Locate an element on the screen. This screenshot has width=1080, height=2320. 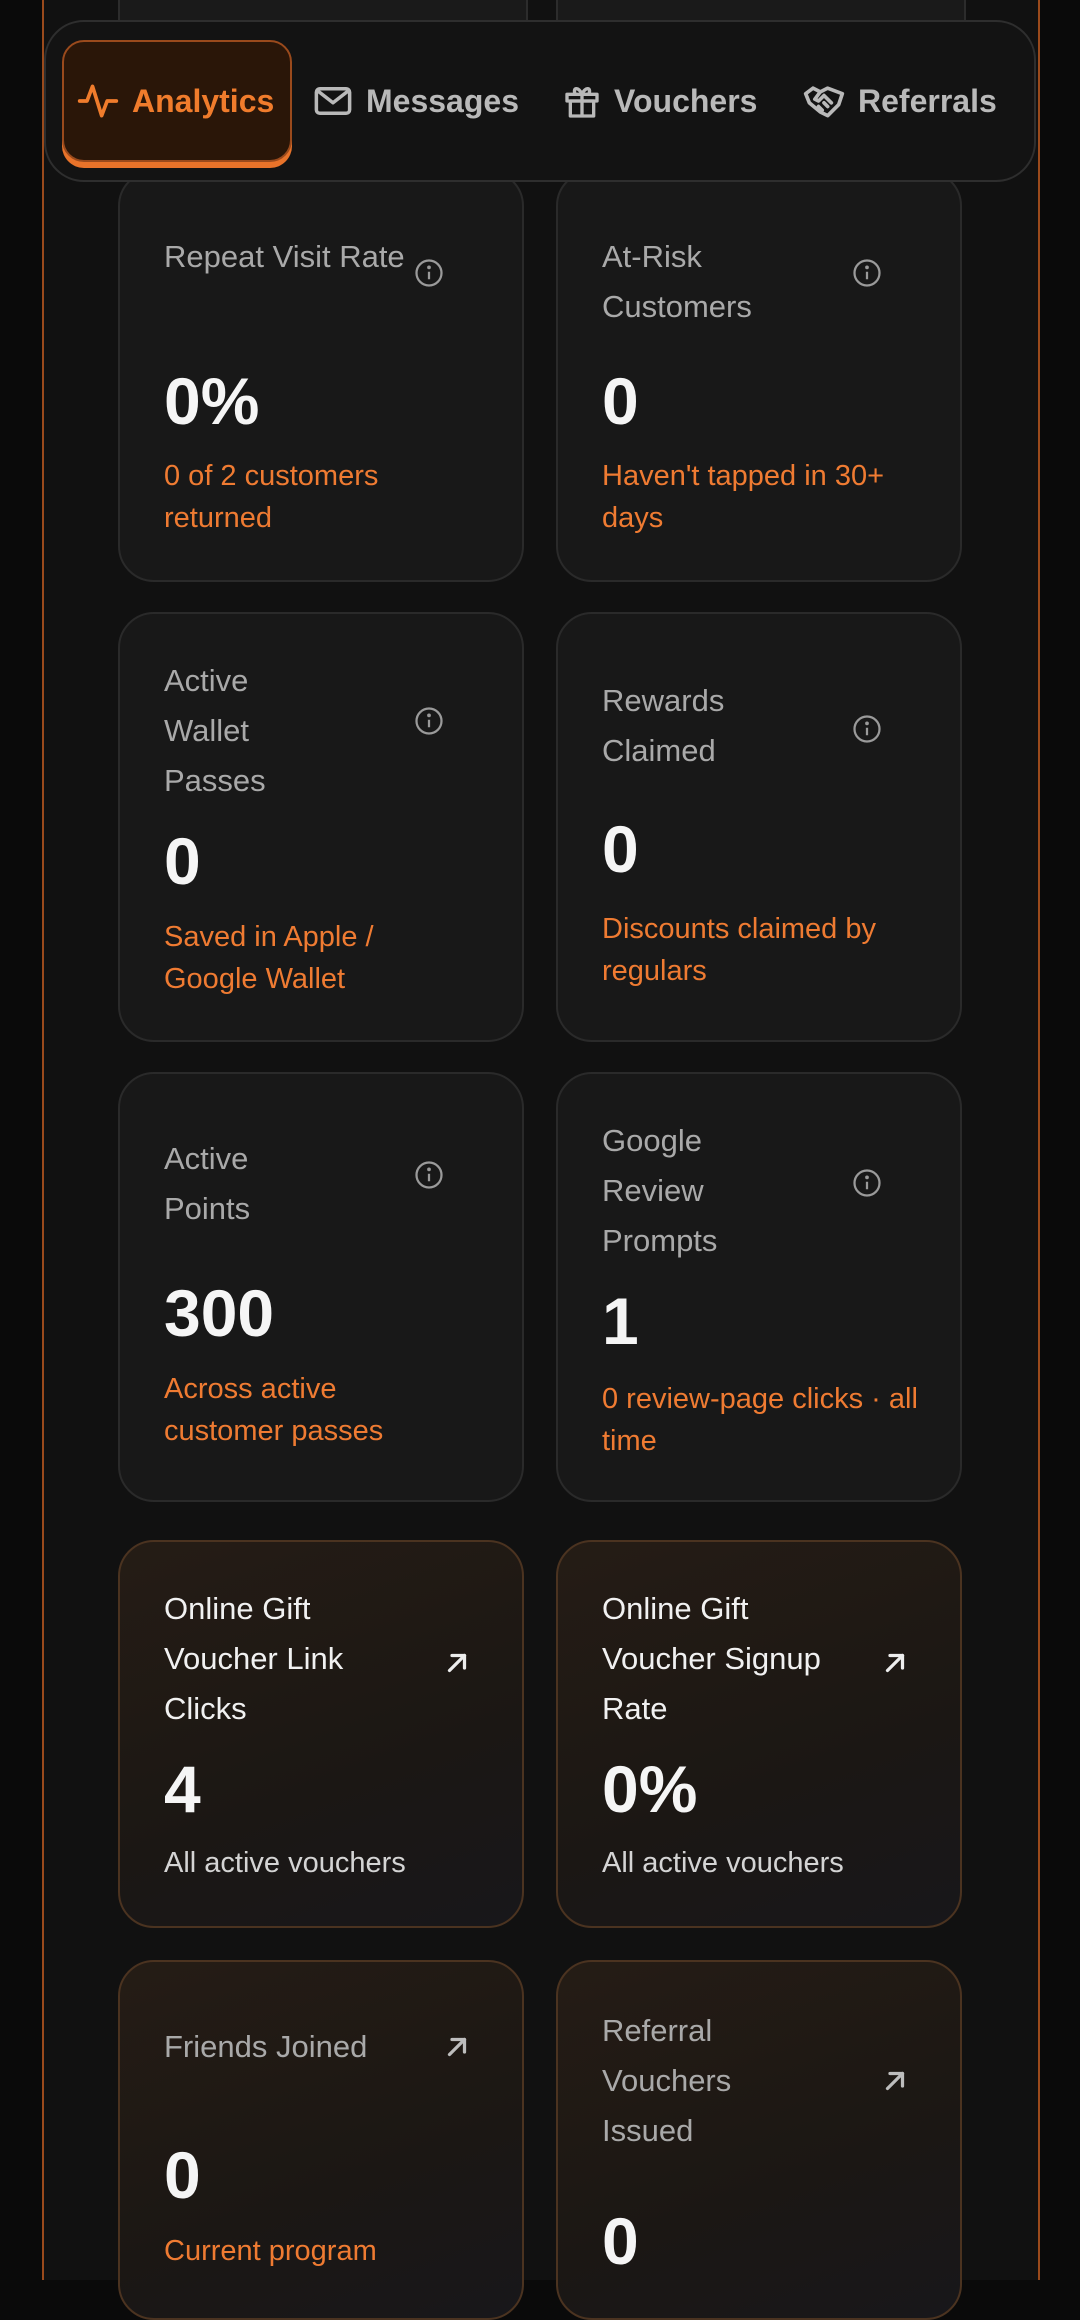
tab-label: Vouchers is located at coordinates (686, 100).